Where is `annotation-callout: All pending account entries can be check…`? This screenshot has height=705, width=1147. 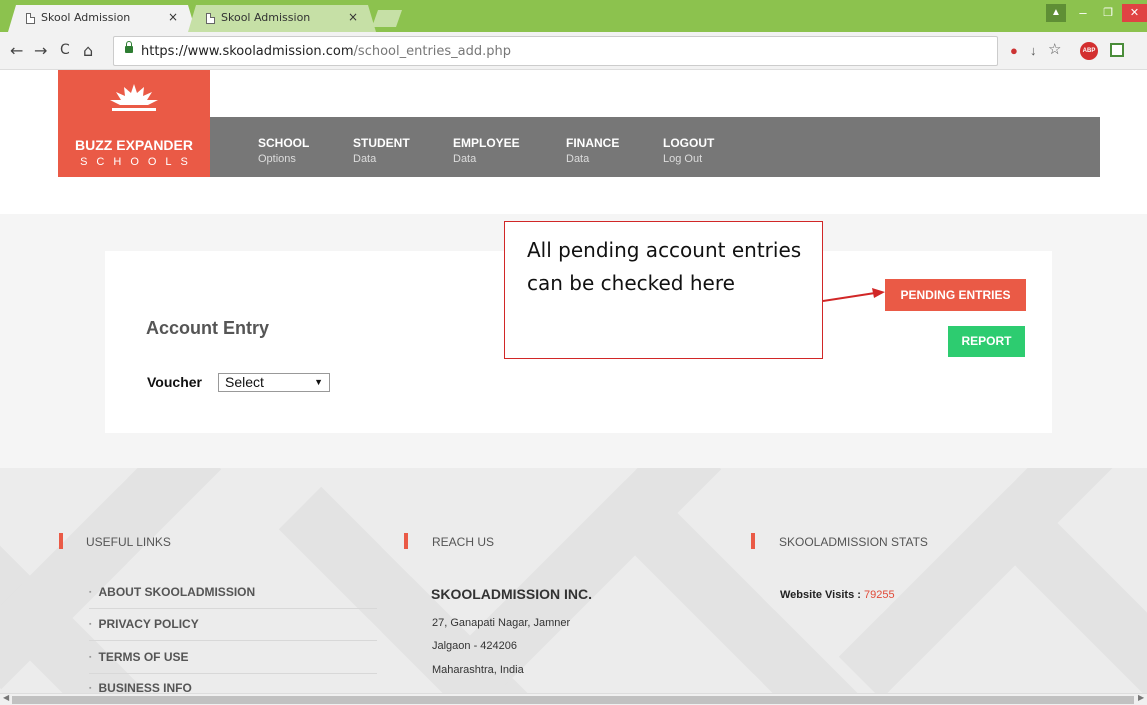
annotation-callout: All pending account entries can be check… is located at coordinates (663, 290).